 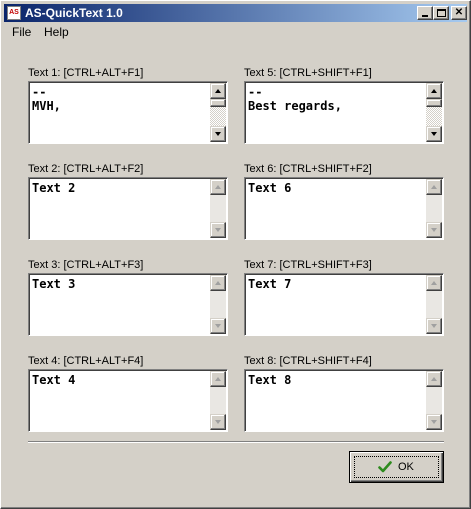 What do you see at coordinates (86, 361) in the screenshot?
I see `text-label-4: Text 4: [CTRL+ALT+F4]` at bounding box center [86, 361].